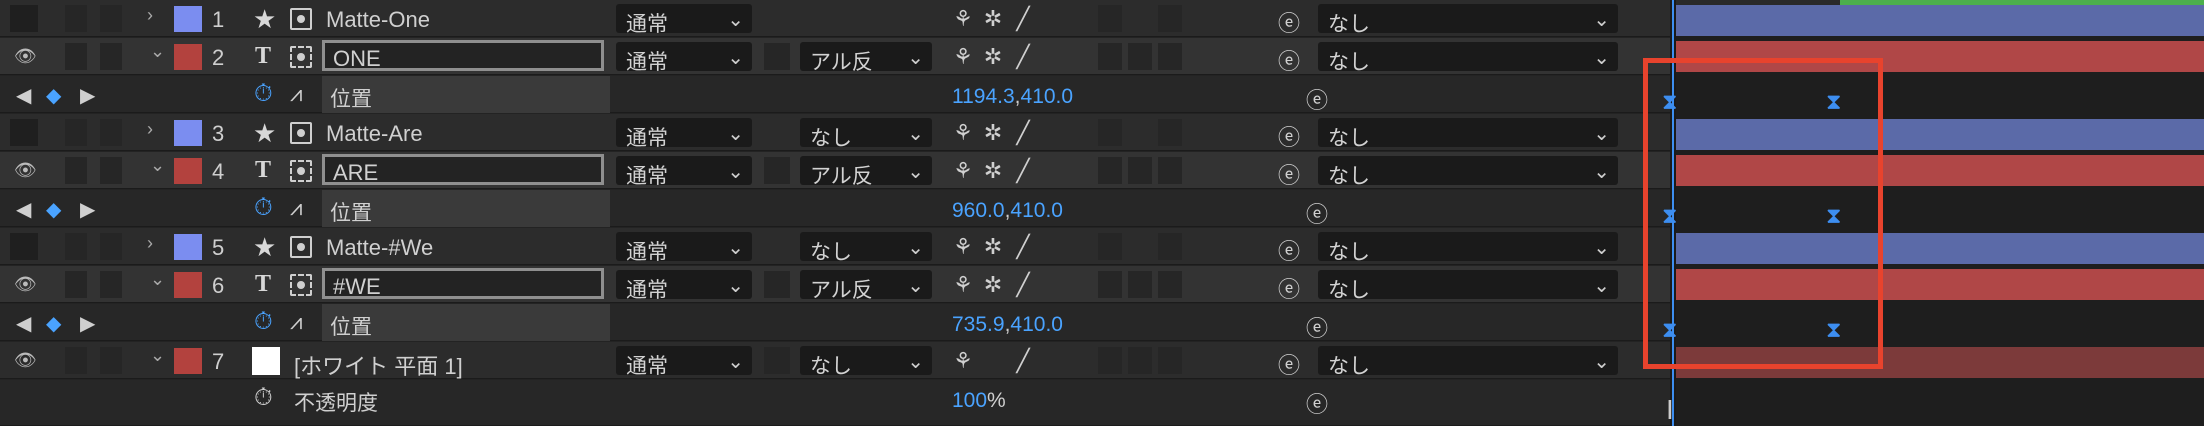 The width and height of the screenshot is (2204, 426). I want to click on layer-row: 👁 ⌄ 6 T #WE 通常 ⌄ アル反 ⌄ ⚘ ✲ ╱ ⓔ なし ⌄, so click(835, 284).